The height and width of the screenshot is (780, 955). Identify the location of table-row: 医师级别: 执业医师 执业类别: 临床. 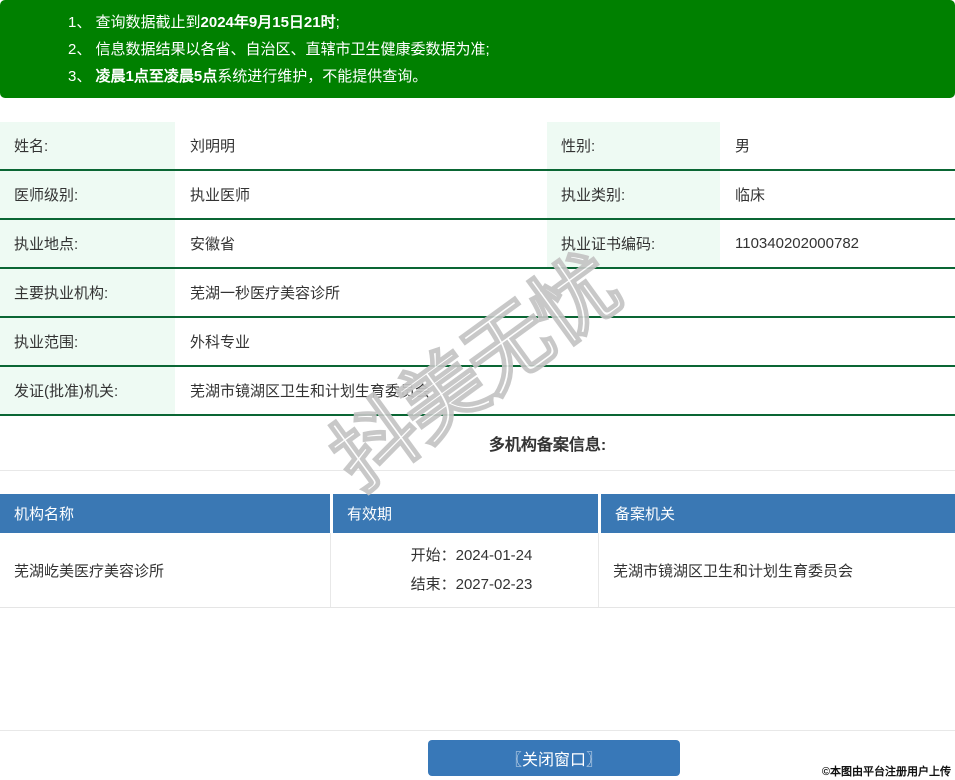
(477, 195).